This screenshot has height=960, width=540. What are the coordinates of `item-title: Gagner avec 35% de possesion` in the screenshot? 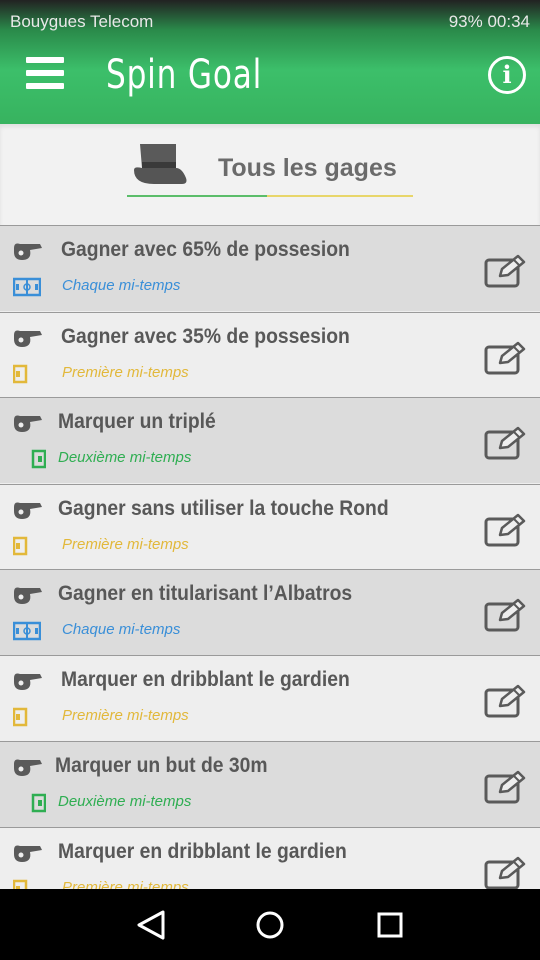 It's located at (205, 336).